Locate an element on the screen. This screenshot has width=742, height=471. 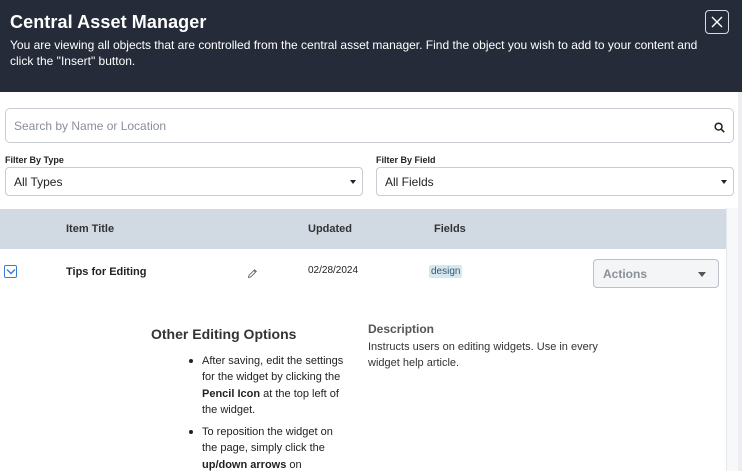
scrollbar-track is located at coordinates (732, 339).